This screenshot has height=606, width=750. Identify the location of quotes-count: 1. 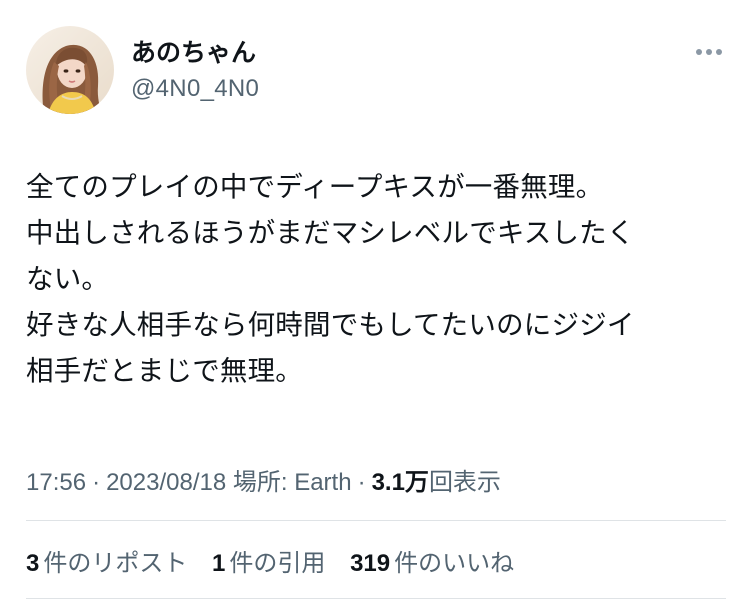
(219, 563).